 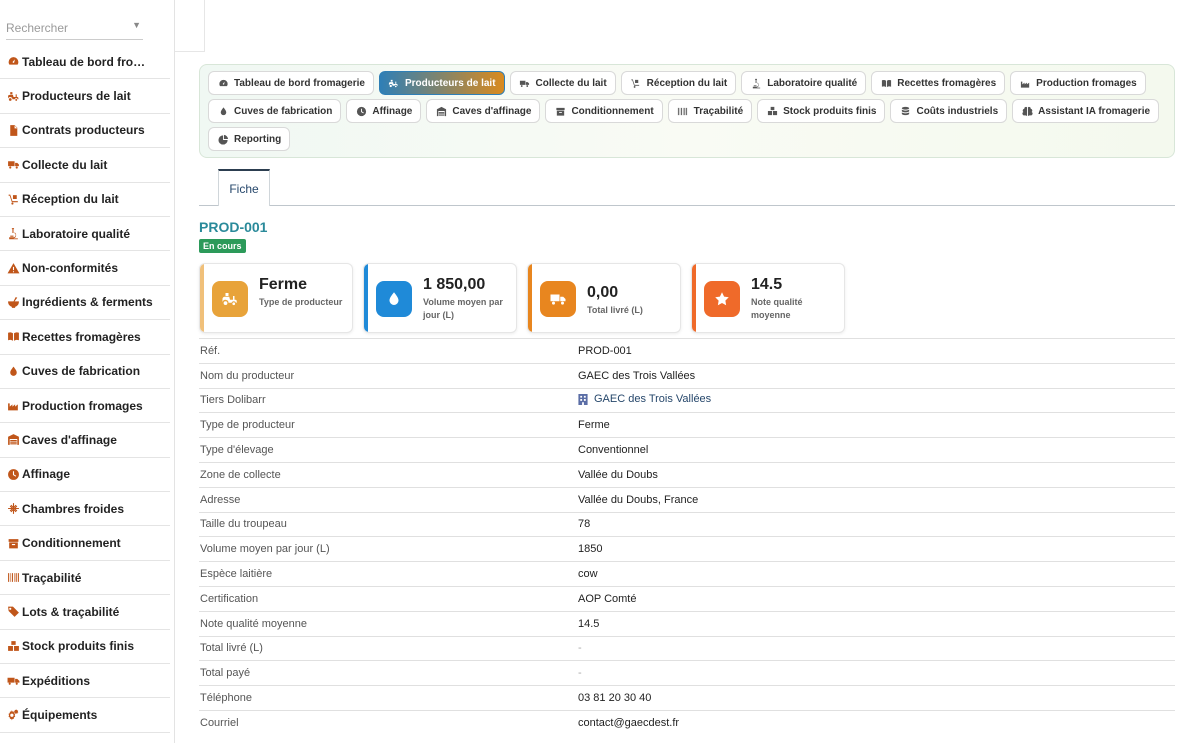 What do you see at coordinates (687, 673) in the screenshot?
I see `table-row: Total payé -` at bounding box center [687, 673].